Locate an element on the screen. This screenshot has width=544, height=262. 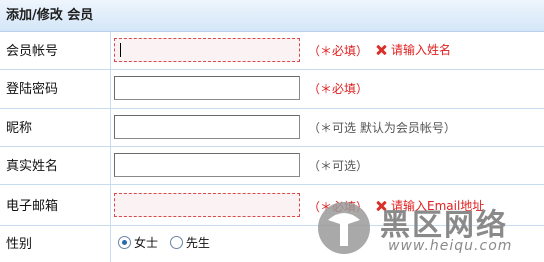
label-cell: 电子邮箱 is located at coordinates (55, 205).